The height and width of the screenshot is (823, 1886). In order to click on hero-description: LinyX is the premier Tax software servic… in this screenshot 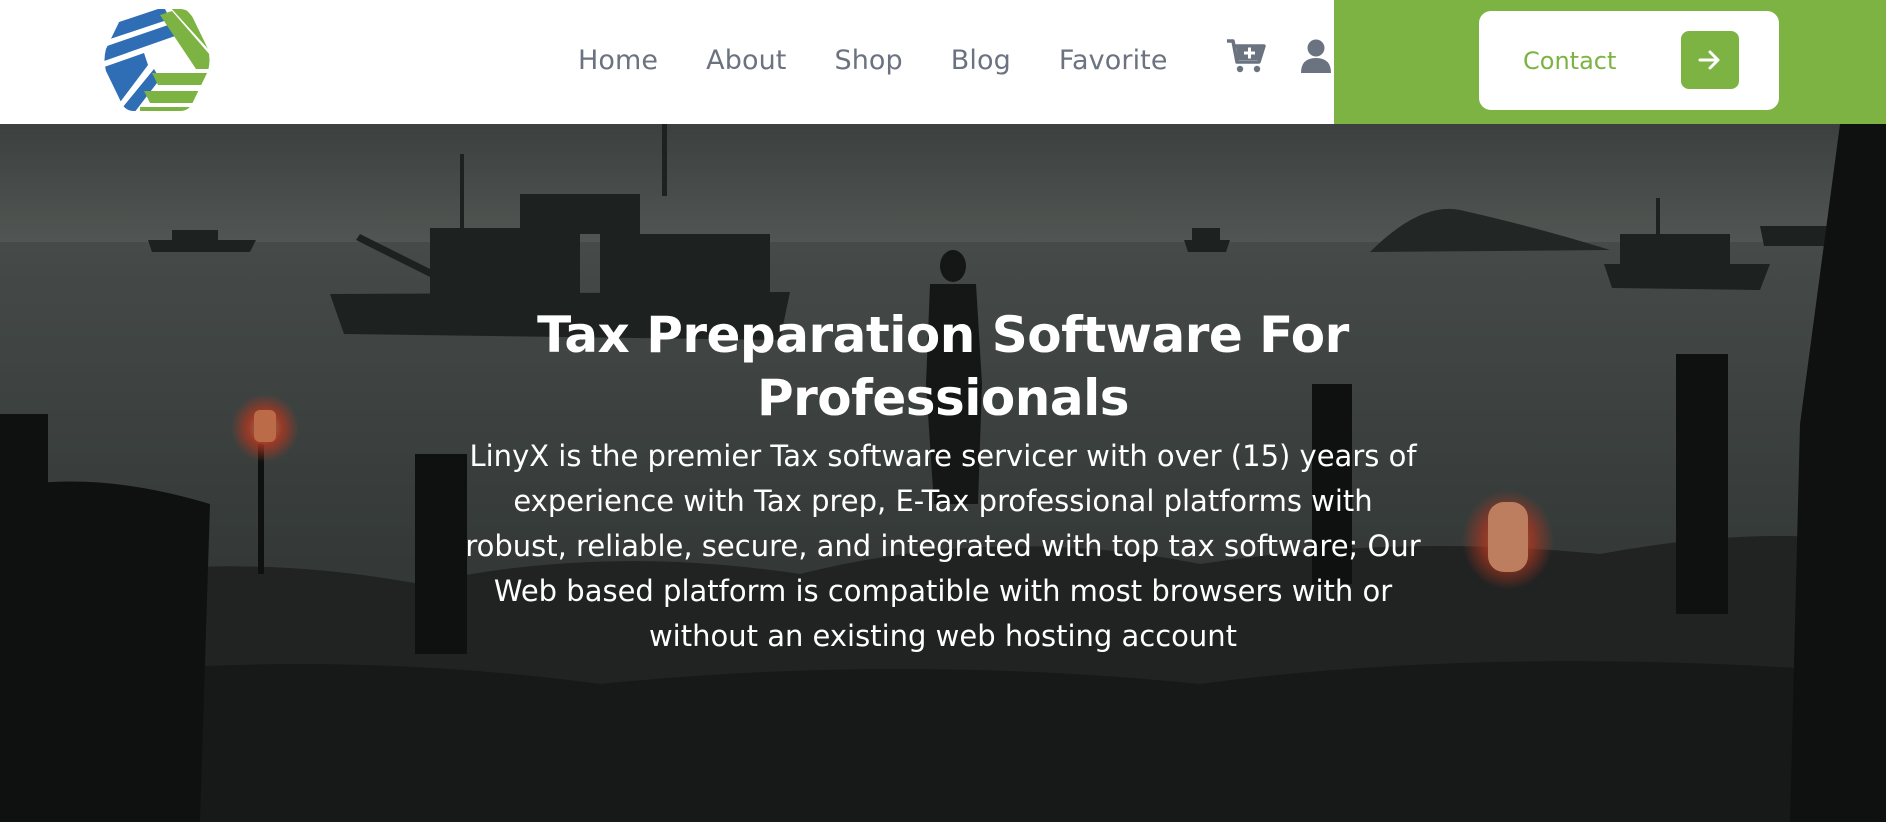, I will do `click(943, 546)`.